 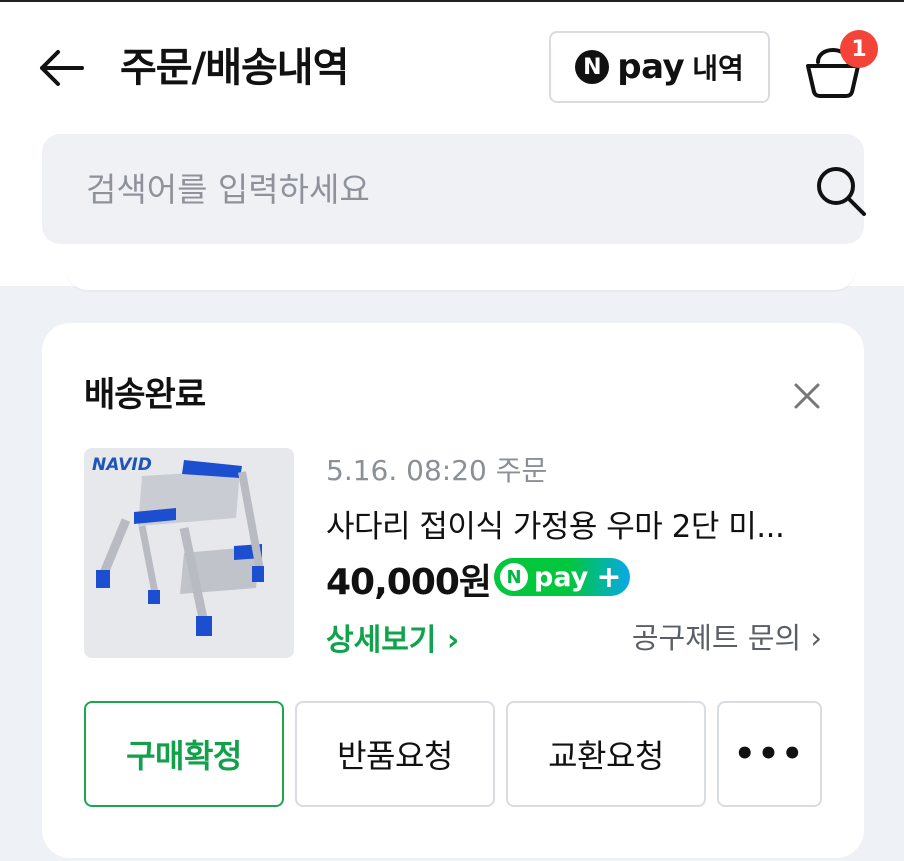 I want to click on seller-inquiry-link: 공구제트 문의 ›, so click(x=727, y=636).